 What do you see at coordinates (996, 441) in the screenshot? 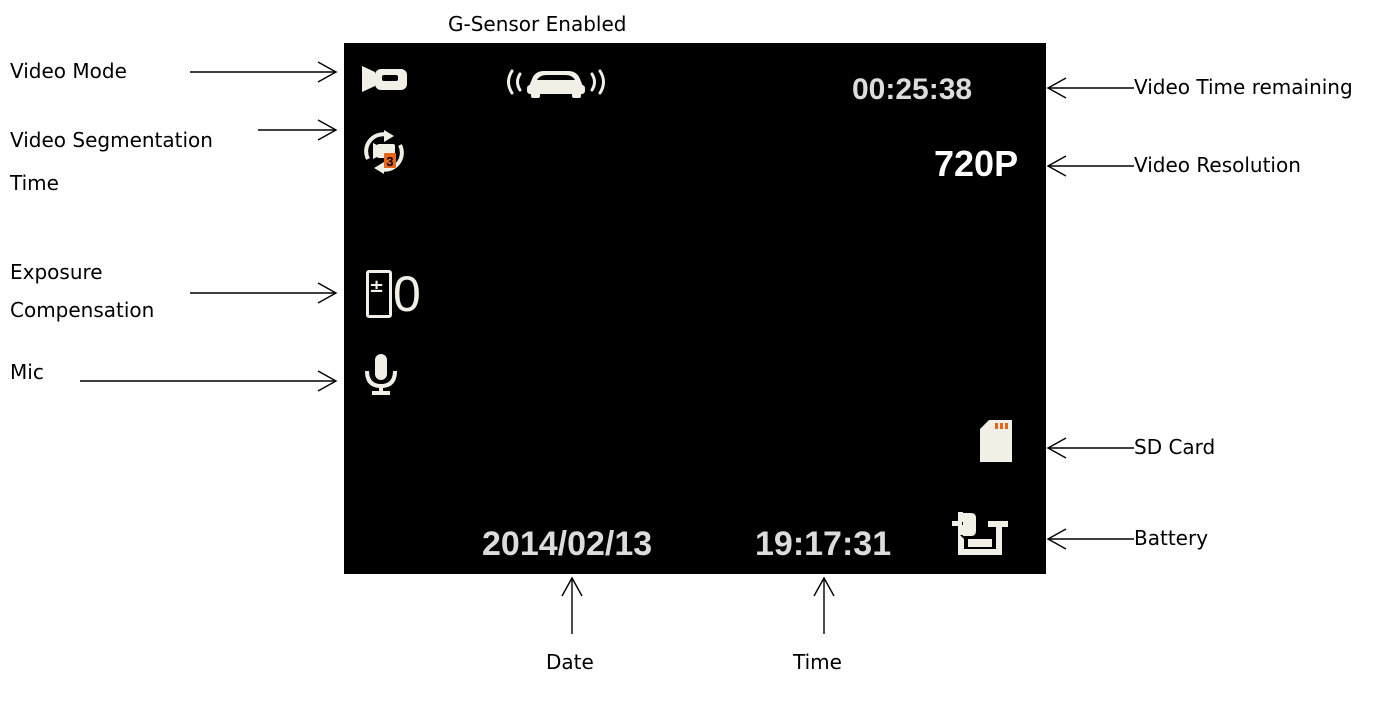
I see `sd-card-icon` at bounding box center [996, 441].